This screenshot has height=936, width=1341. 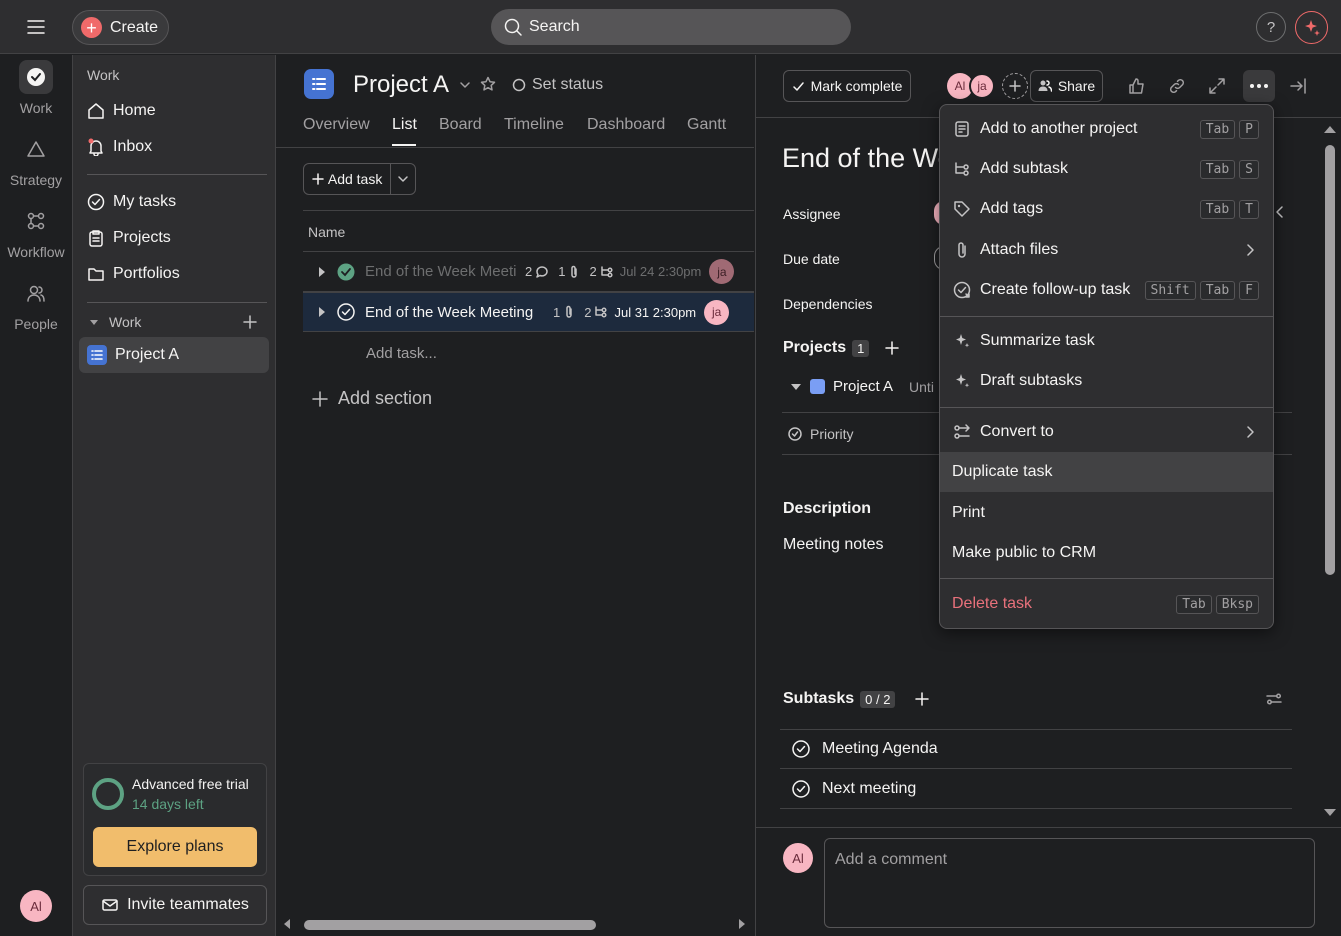 I want to click on description-text: Meeting notes, so click(x=833, y=545).